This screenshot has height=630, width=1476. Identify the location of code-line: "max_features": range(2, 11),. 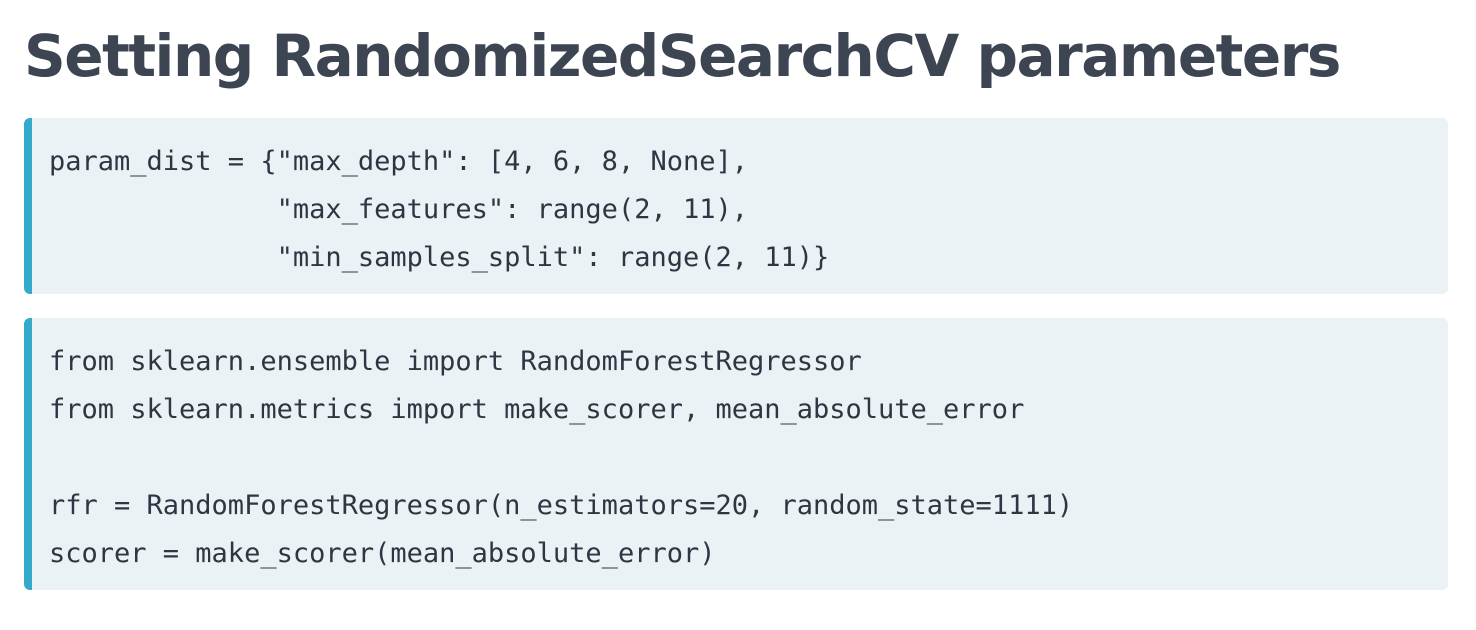
(398, 209).